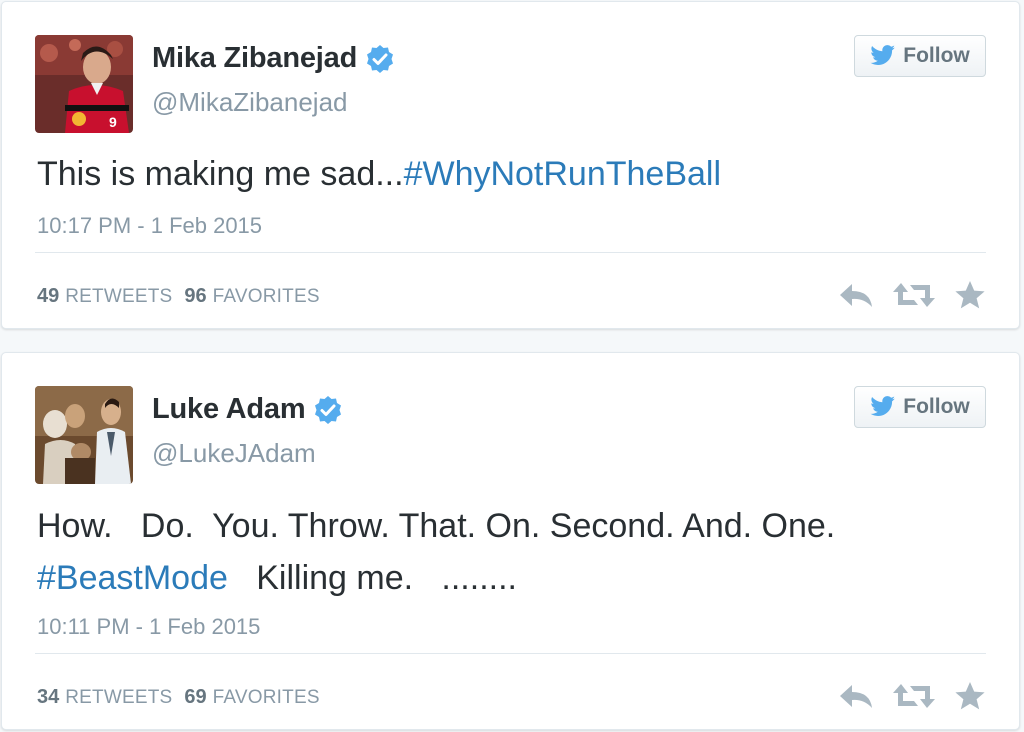 This screenshot has width=1024, height=732. I want to click on hashtag-link: #BeastMode, so click(132, 578).